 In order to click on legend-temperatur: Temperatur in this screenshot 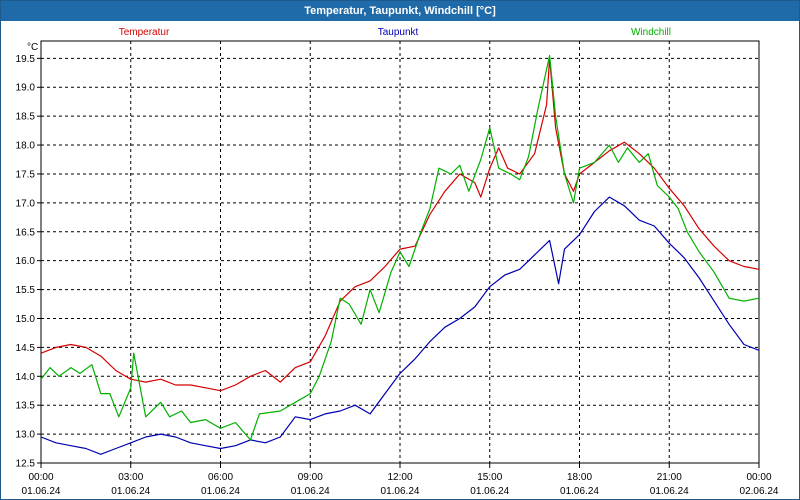, I will do `click(144, 32)`.